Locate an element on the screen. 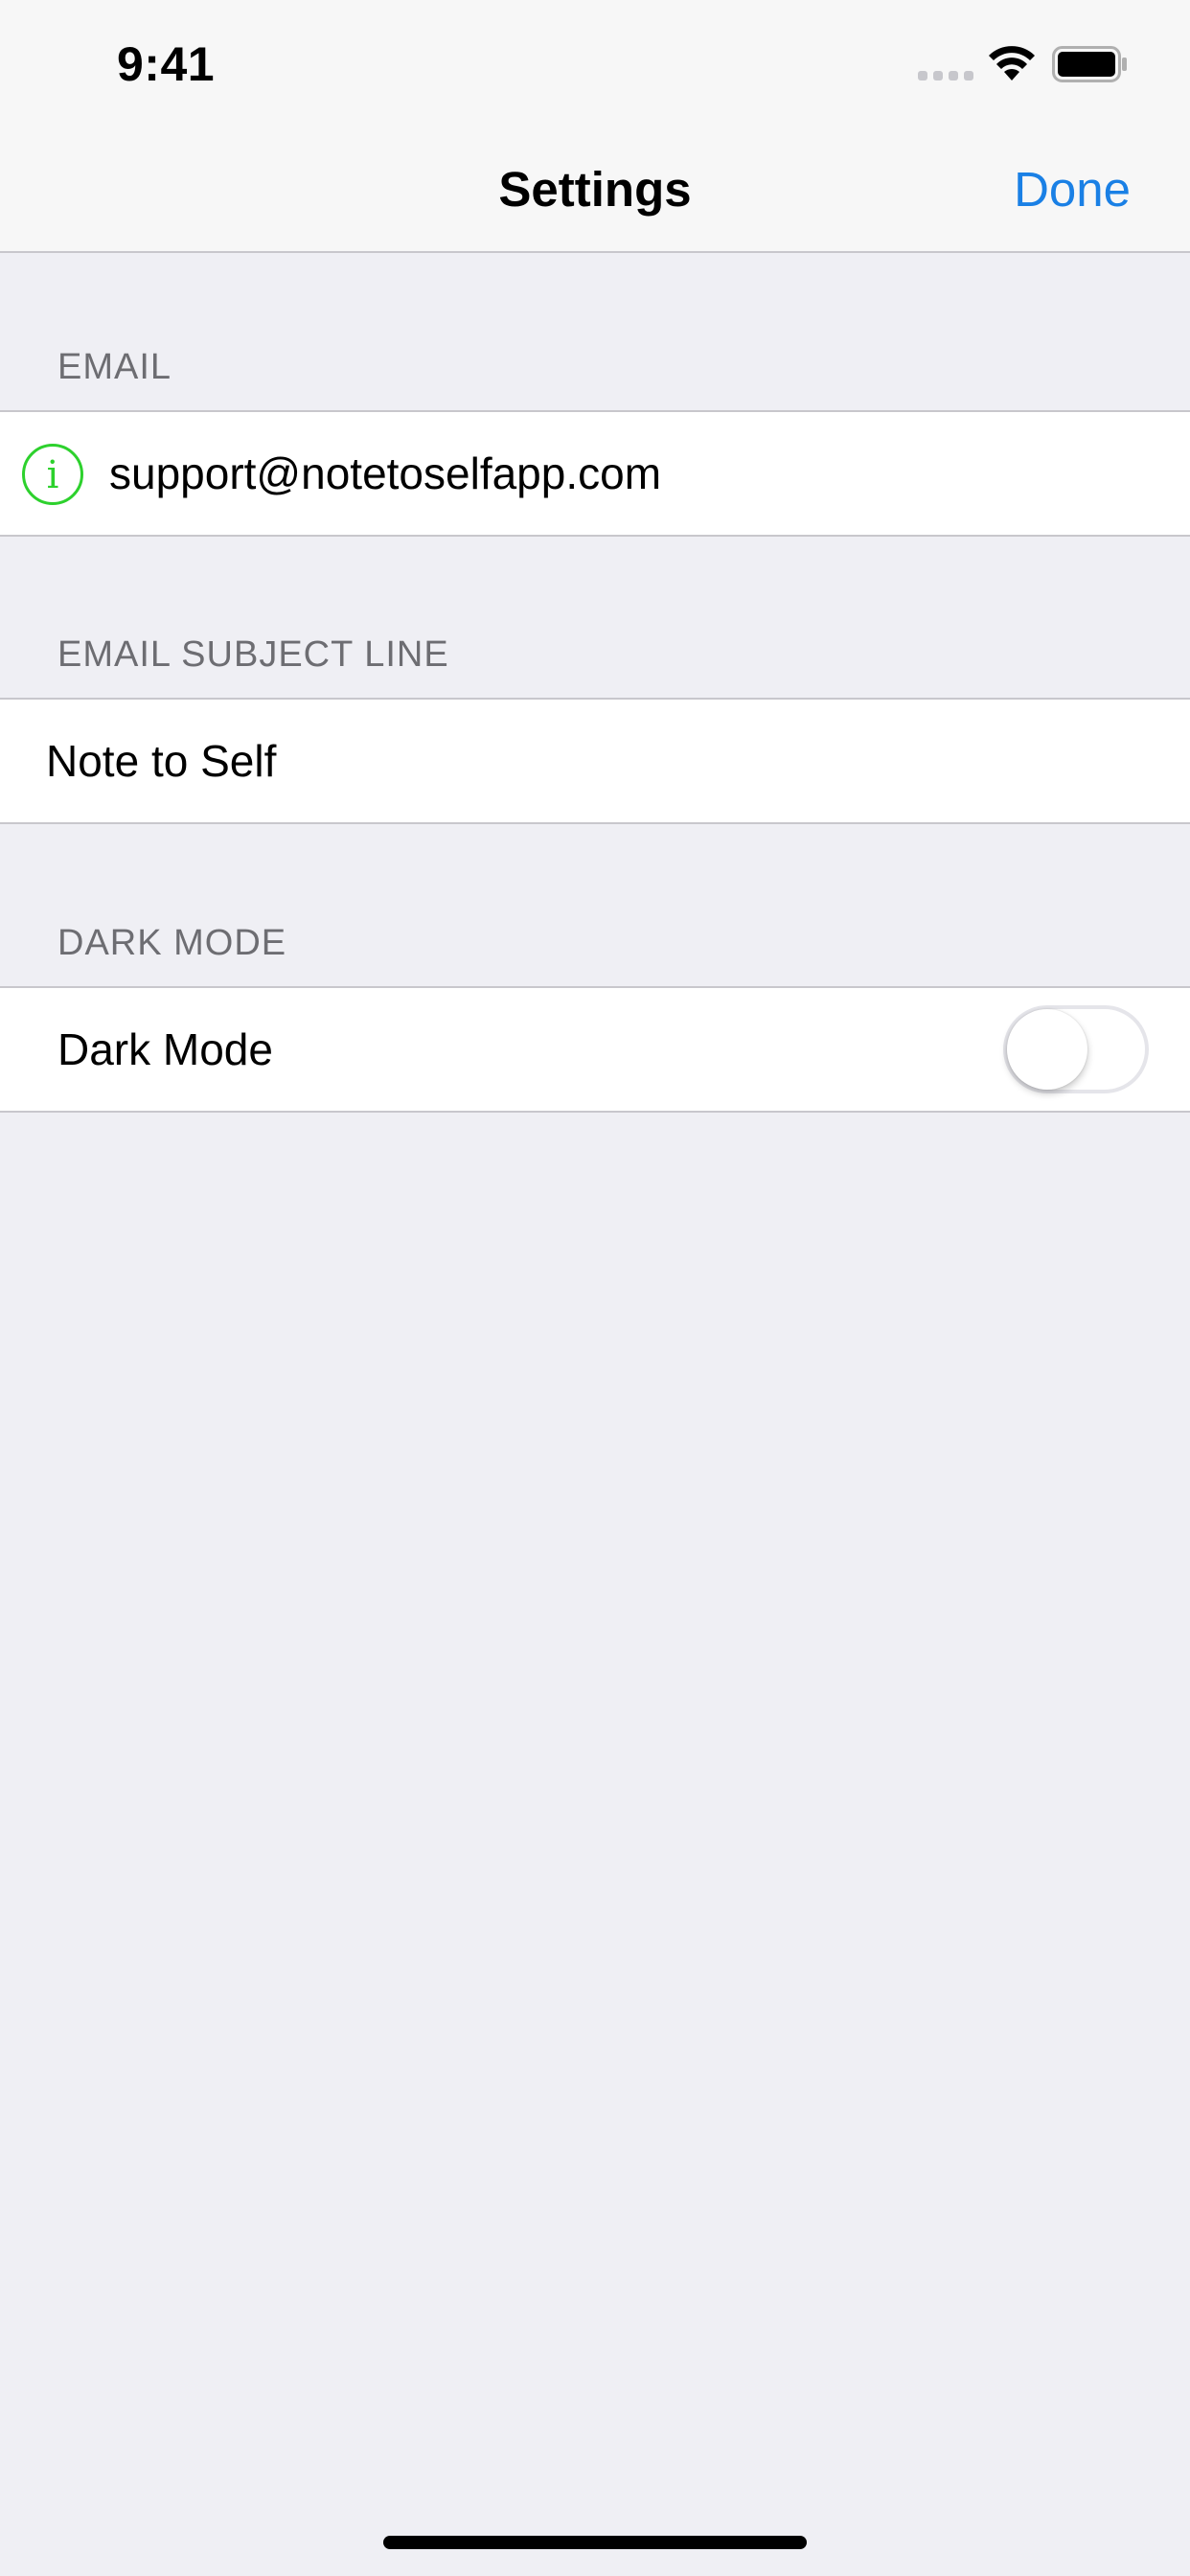  svg-text: i is located at coordinates (53, 475).